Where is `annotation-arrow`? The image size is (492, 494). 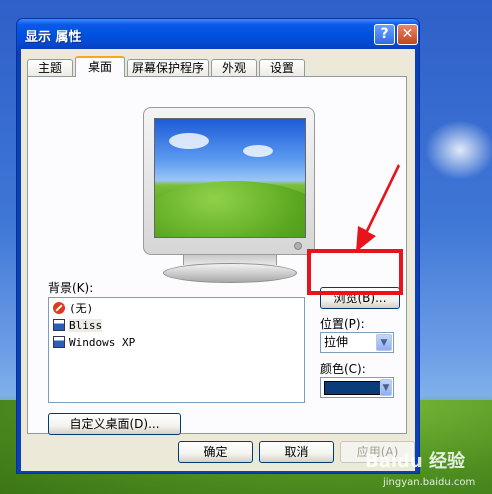 annotation-arrow is located at coordinates (378, 208).